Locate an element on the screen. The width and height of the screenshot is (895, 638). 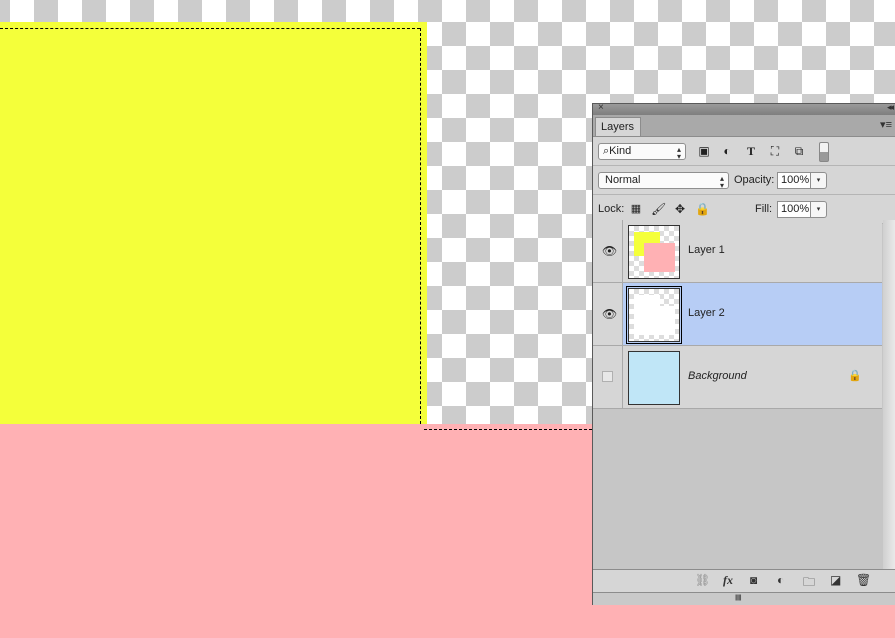
opacity-input: 100% is located at coordinates (794, 180).